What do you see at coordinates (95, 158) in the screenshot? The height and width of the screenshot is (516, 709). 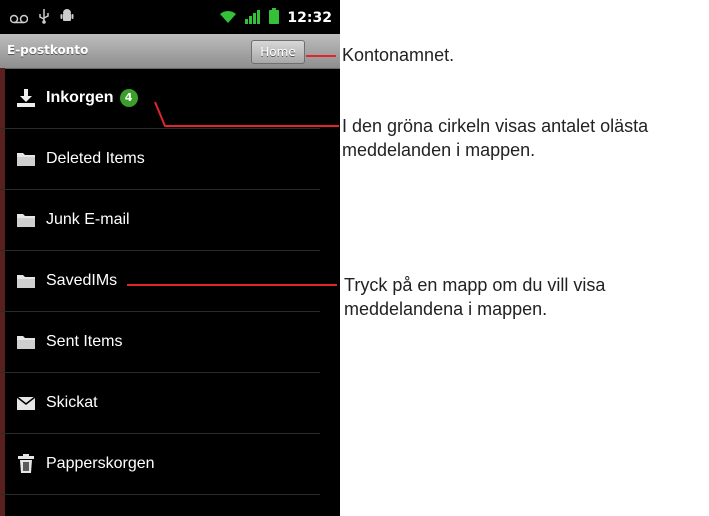 I see `folder-label: Deleted Items` at bounding box center [95, 158].